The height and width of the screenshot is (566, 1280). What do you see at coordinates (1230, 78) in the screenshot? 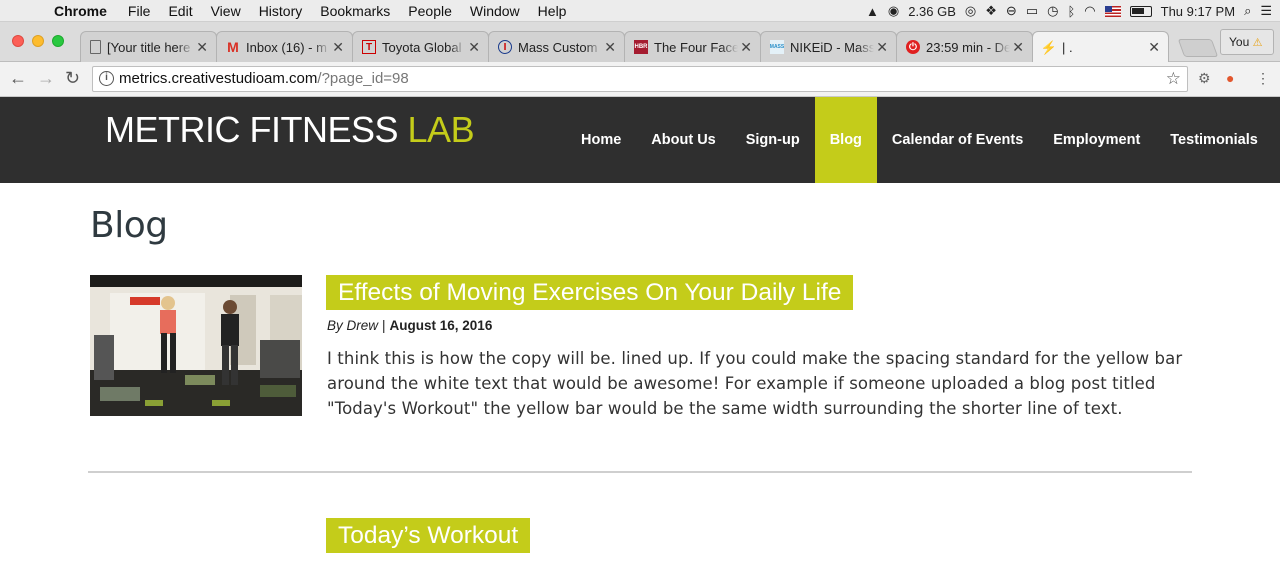
I see `extension-badge-icon: ●` at bounding box center [1230, 78].